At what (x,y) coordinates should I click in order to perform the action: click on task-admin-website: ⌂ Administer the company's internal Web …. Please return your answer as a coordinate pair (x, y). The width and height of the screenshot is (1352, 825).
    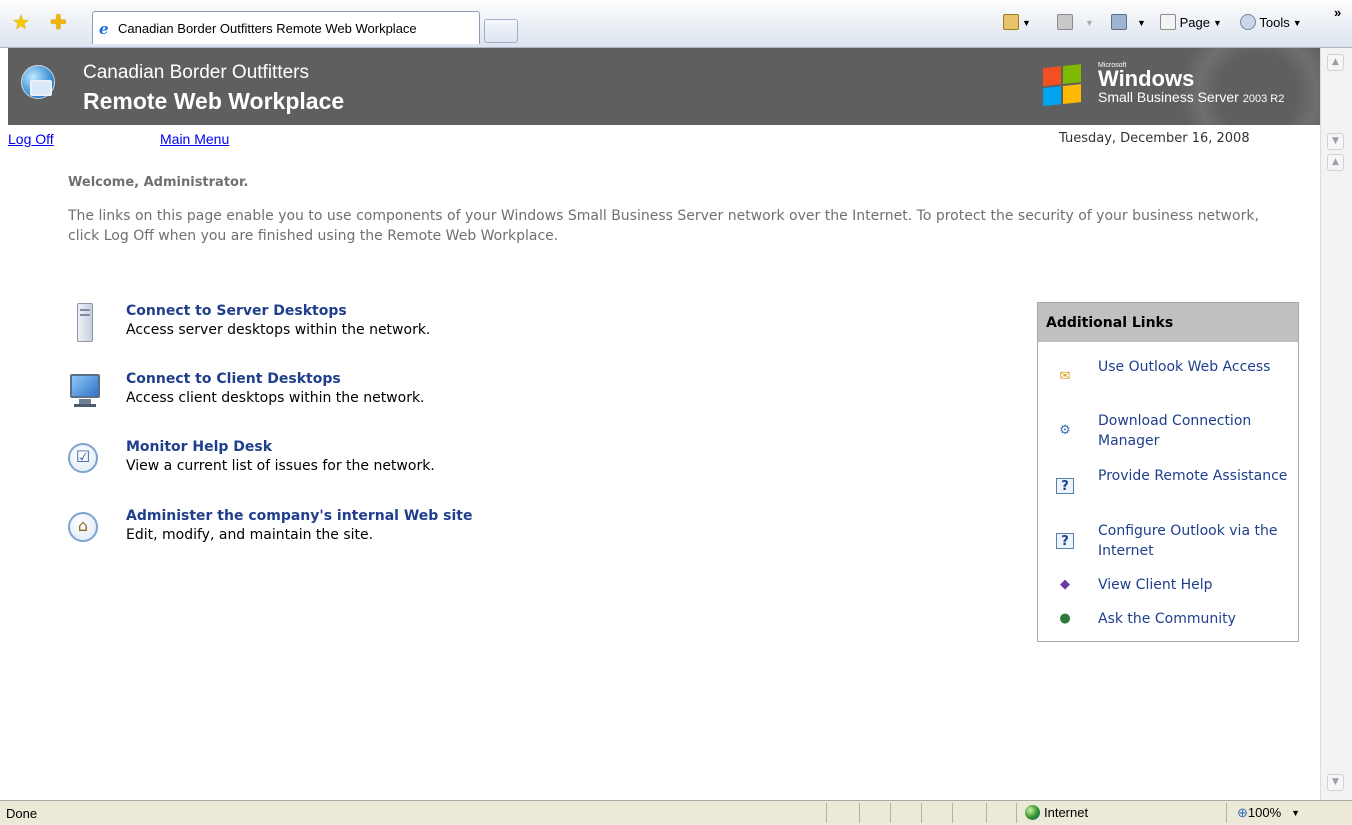
    Looking at the image, I should click on (368, 530).